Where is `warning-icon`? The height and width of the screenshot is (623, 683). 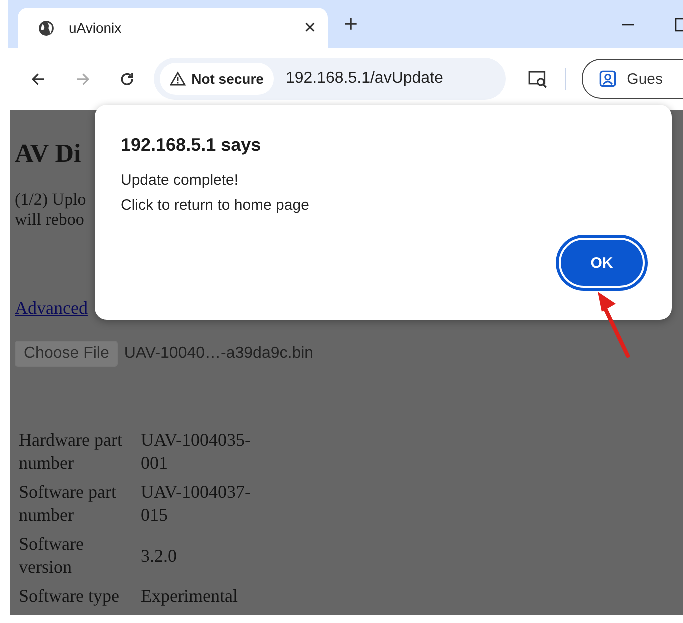
warning-icon is located at coordinates (178, 79).